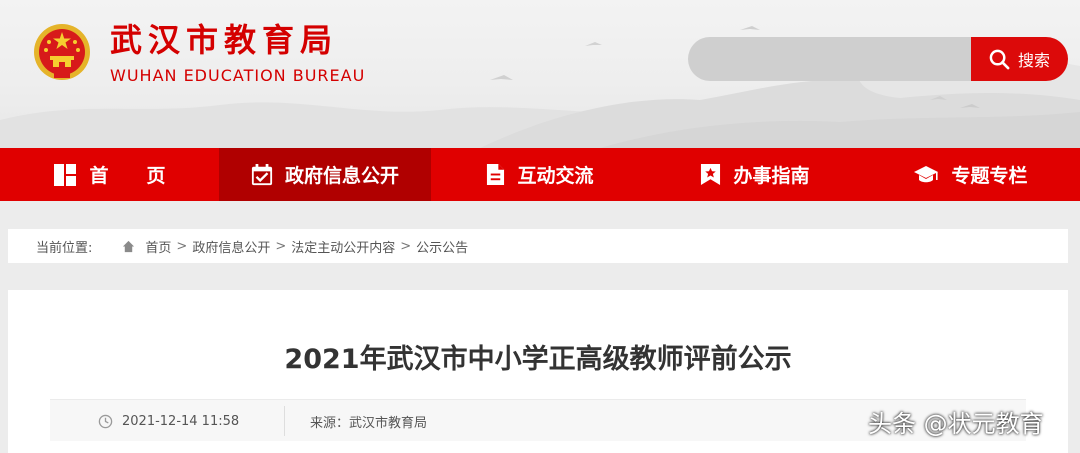 This screenshot has width=1080, height=453. What do you see at coordinates (64, 248) in the screenshot?
I see `breadcrumb-prefix: 当前位置:` at bounding box center [64, 248].